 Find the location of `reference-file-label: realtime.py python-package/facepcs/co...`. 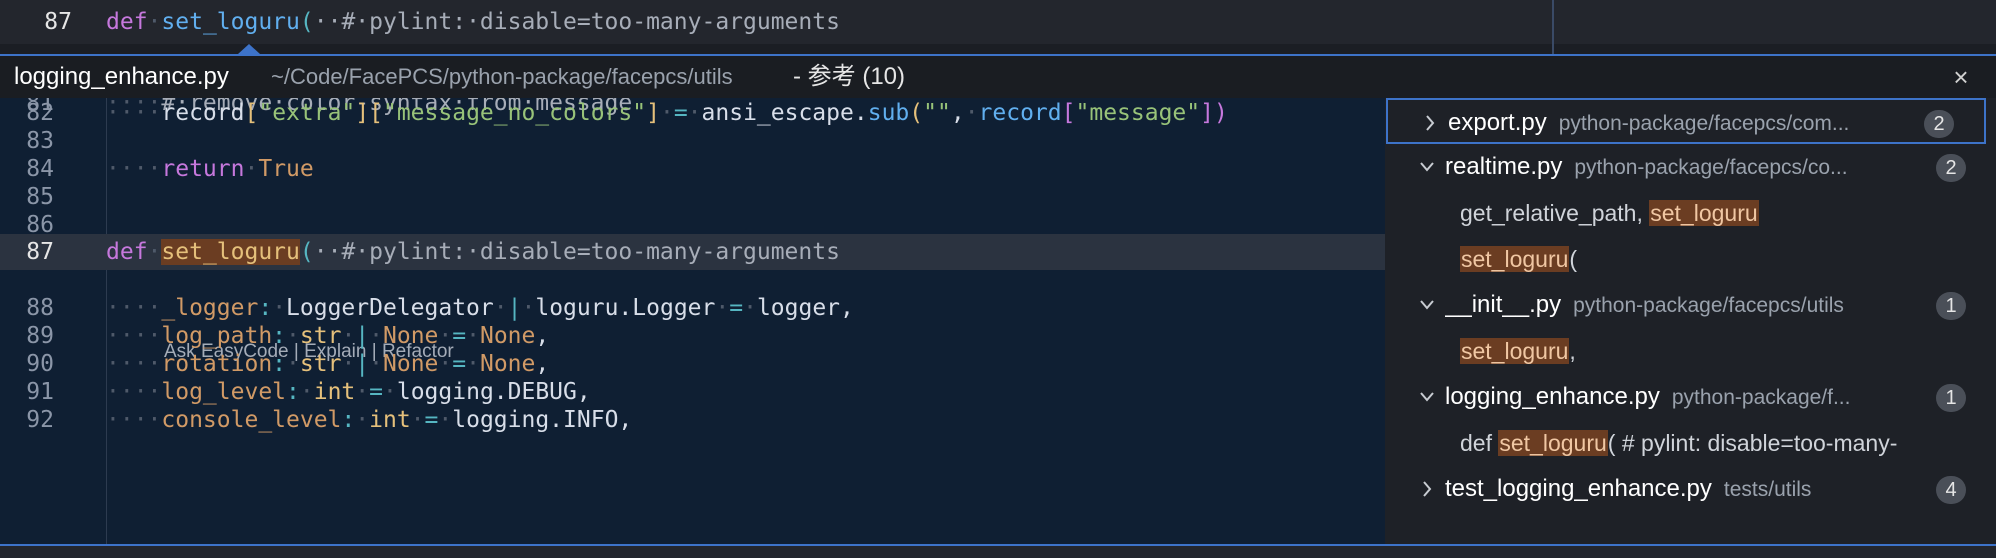

reference-file-label: realtime.py python-package/facepcs/co... is located at coordinates (1646, 167).